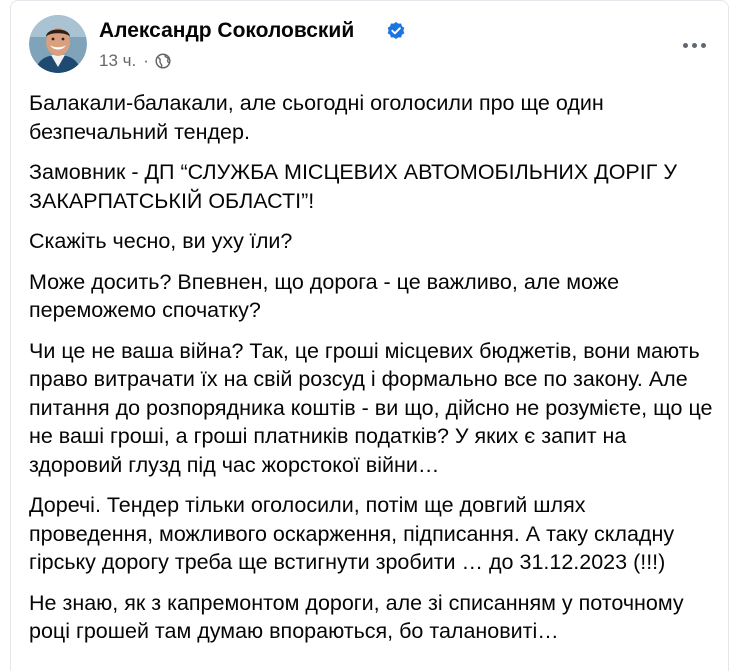 Image resolution: width=740 pixels, height=671 pixels. I want to click on post-meta: 13 ч. ·, so click(135, 61).